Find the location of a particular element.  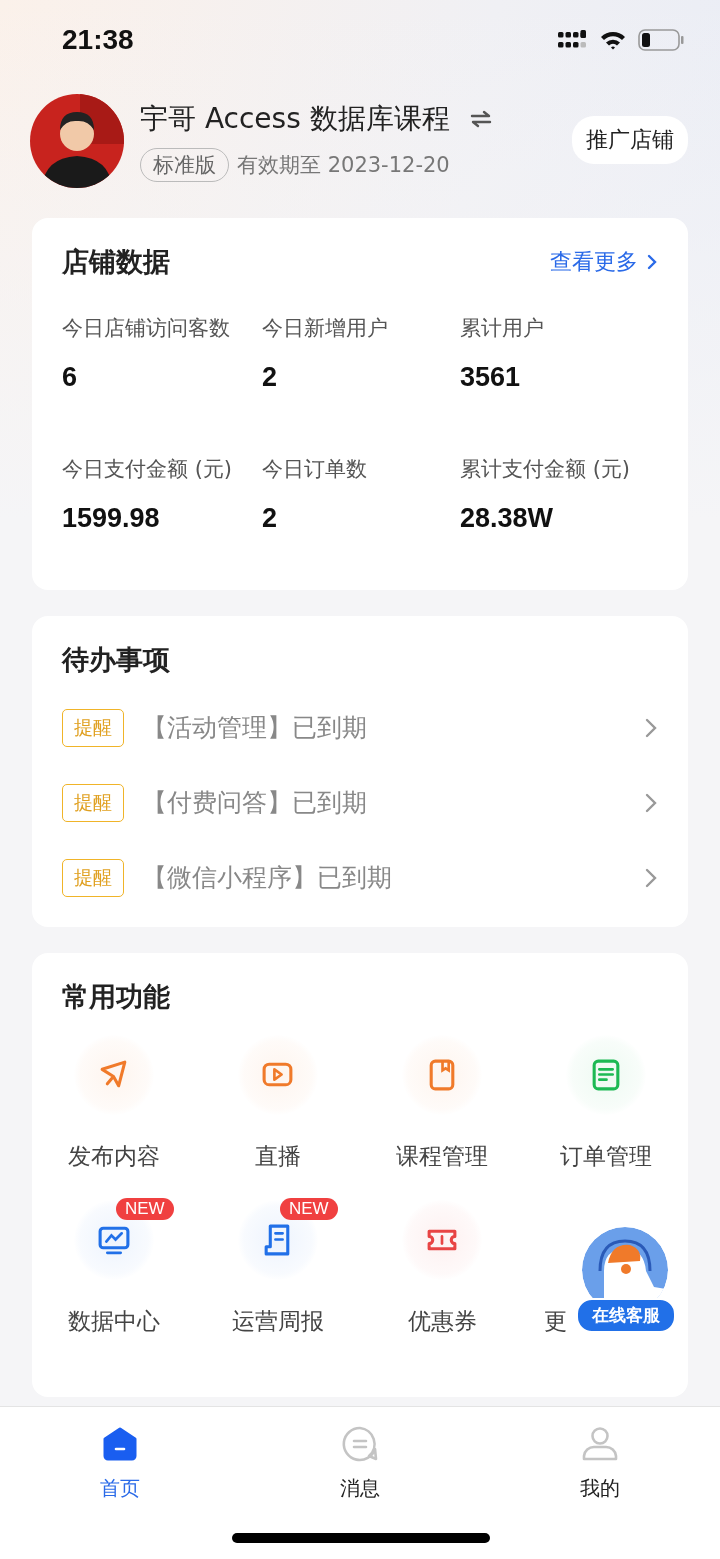

todo-text: 【微信小程序】已到期 is located at coordinates (267, 878).